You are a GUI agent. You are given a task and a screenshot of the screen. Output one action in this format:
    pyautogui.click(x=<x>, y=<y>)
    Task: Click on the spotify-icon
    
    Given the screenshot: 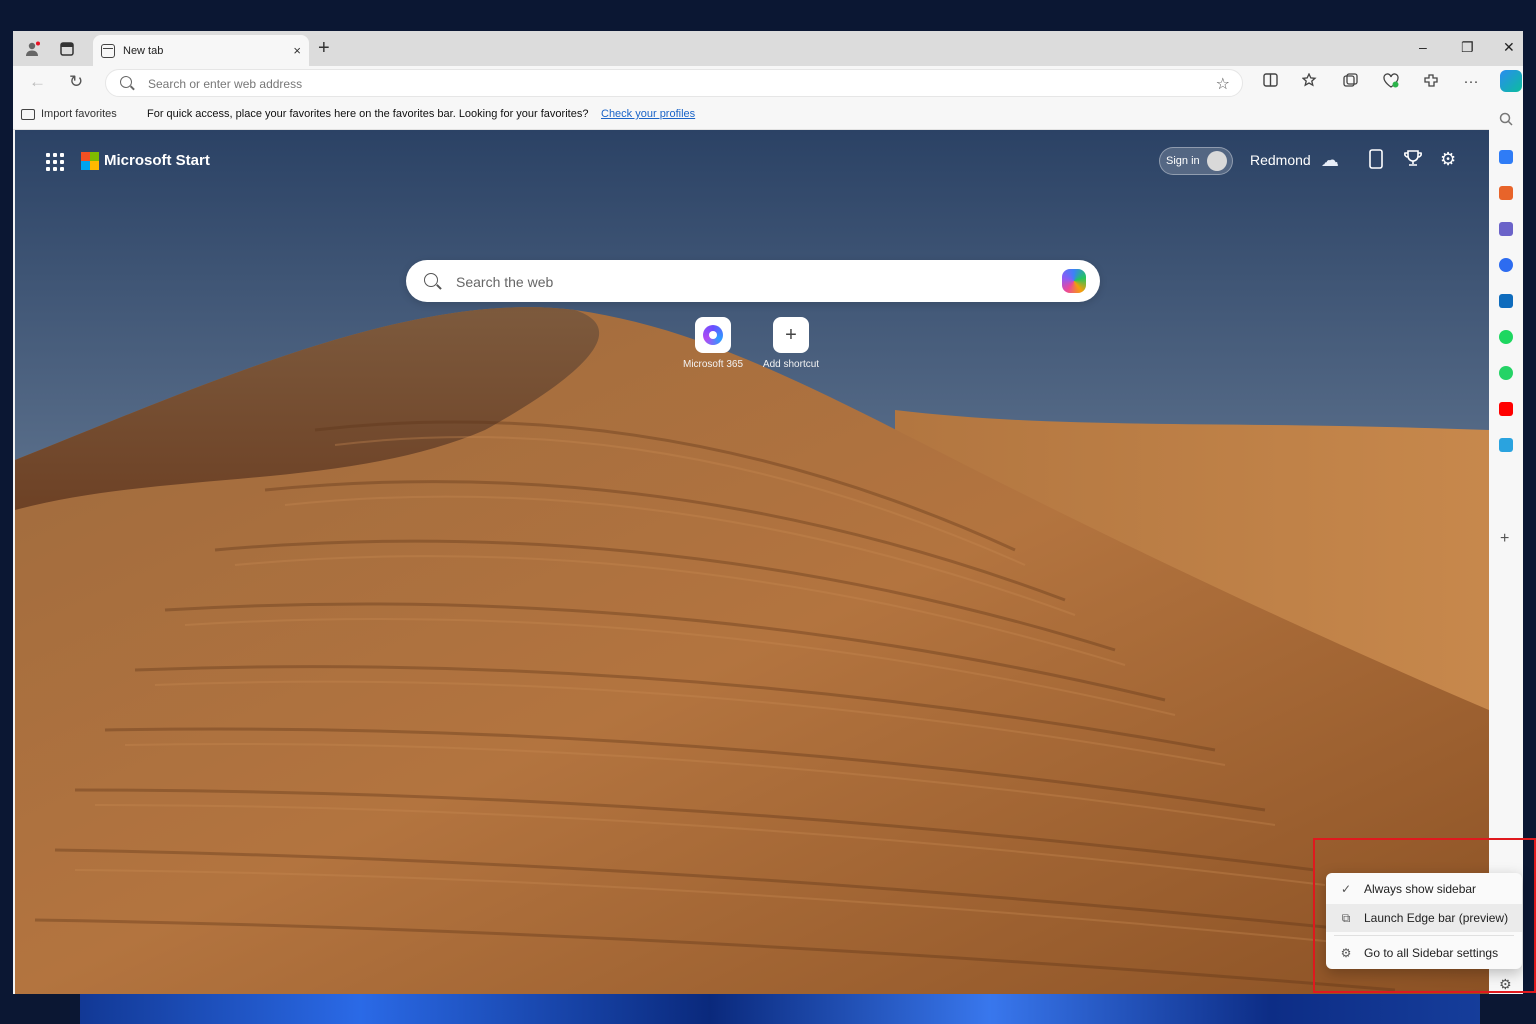 What is the action you would take?
    pyautogui.click(x=1506, y=337)
    